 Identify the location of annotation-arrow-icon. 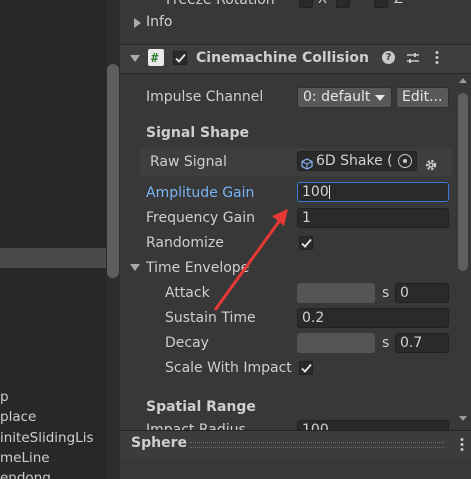
(250, 260).